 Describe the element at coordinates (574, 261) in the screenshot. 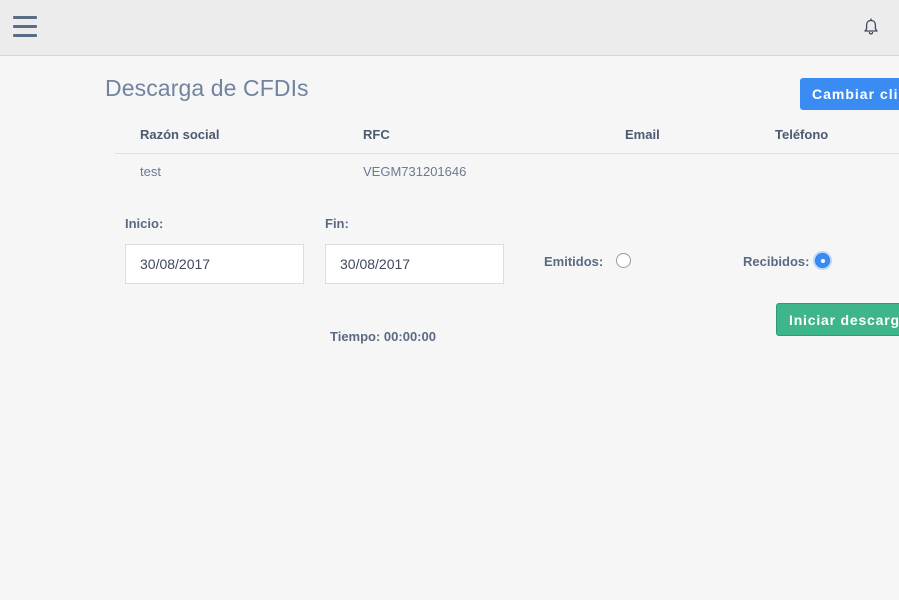

I see `emitidos-label: Emitidos:` at that location.